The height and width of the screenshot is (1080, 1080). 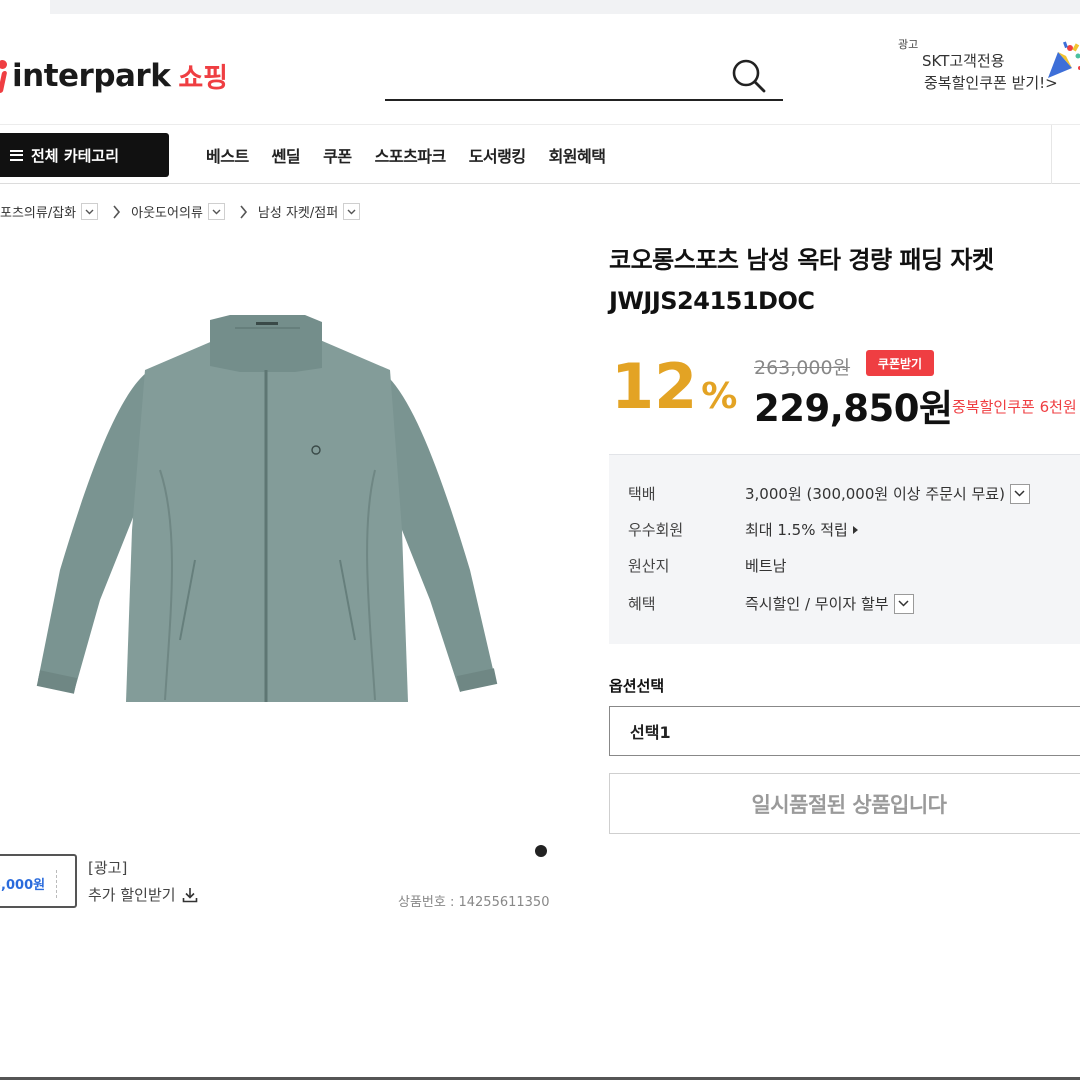 What do you see at coordinates (749, 76) in the screenshot?
I see `search-icon` at bounding box center [749, 76].